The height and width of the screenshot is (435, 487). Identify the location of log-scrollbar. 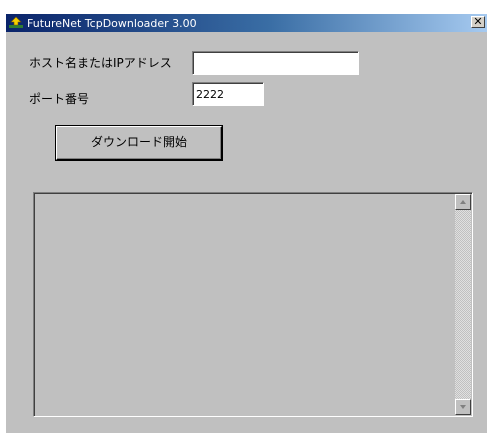
(463, 304).